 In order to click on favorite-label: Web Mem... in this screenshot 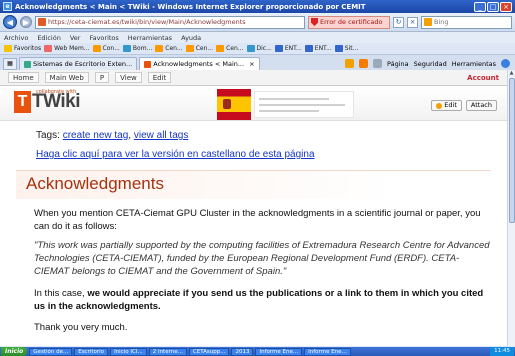, I will do `click(72, 48)`.